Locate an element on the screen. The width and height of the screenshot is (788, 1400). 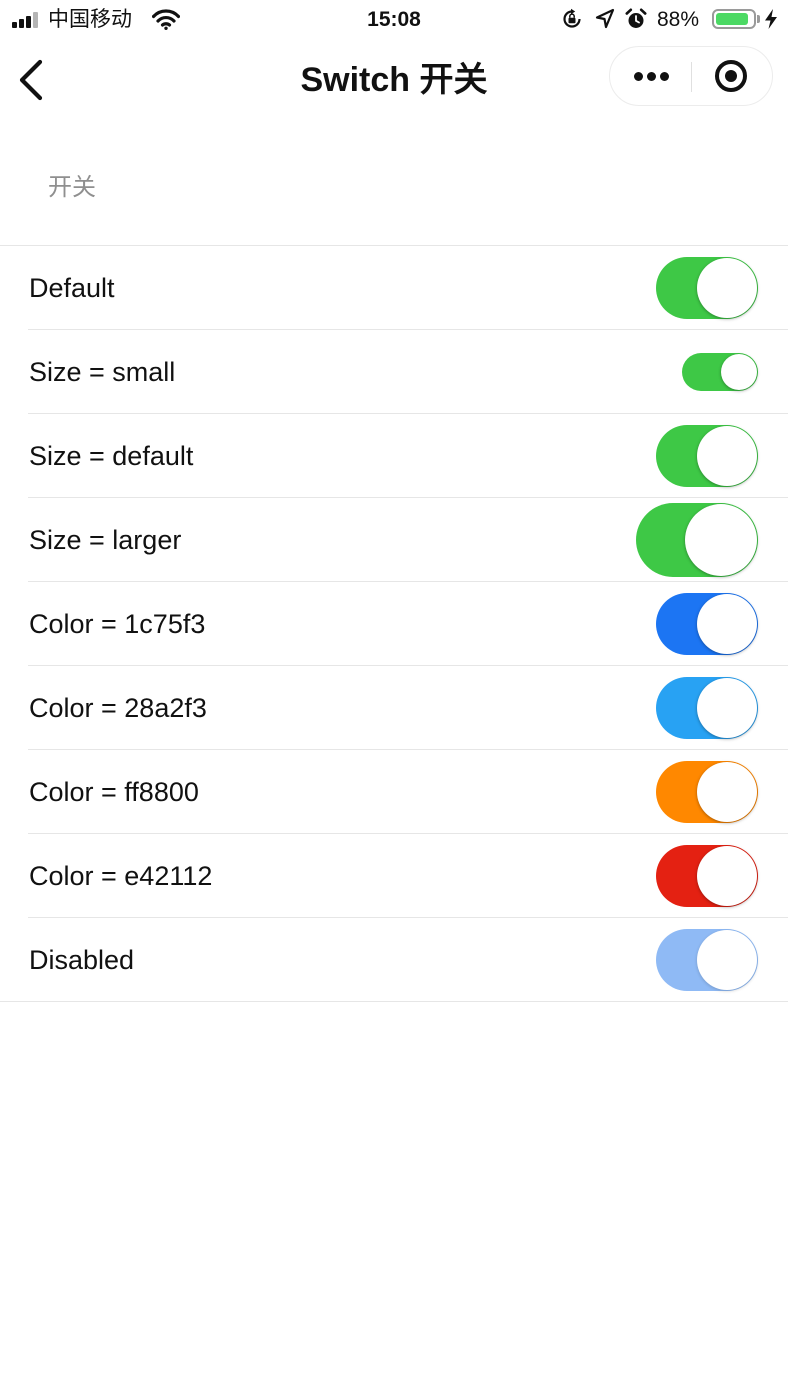
close-miniprogram-button is located at coordinates (732, 76).